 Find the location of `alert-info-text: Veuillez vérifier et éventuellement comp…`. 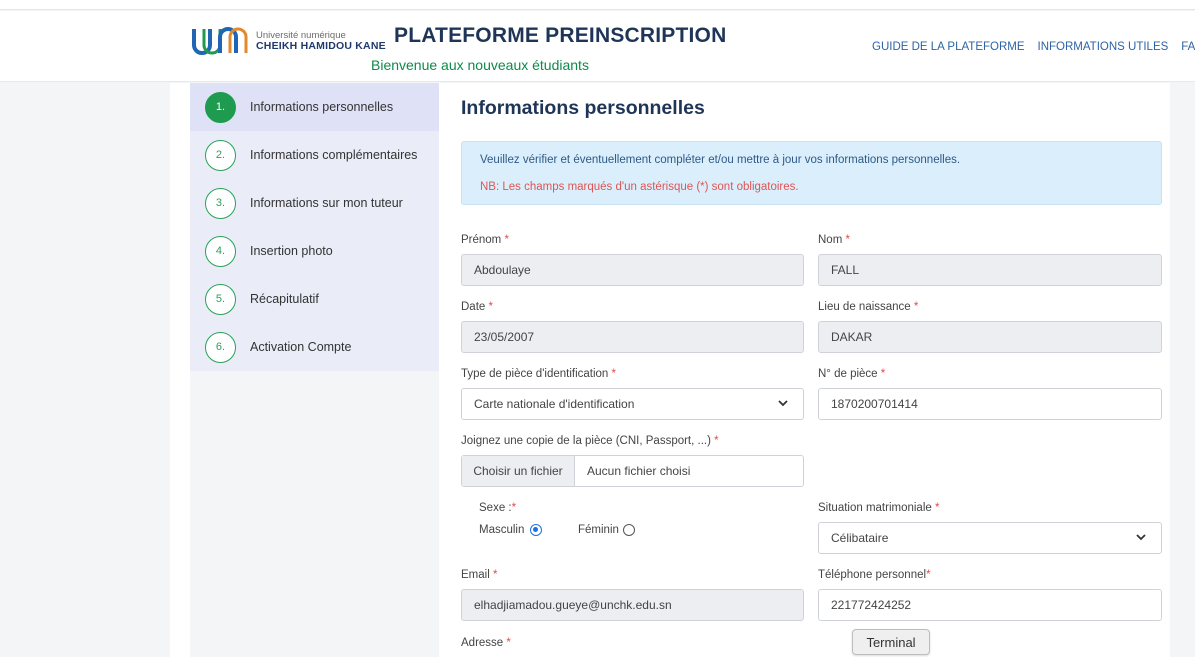

alert-info-text: Veuillez vérifier et éventuellement comp… is located at coordinates (720, 160).